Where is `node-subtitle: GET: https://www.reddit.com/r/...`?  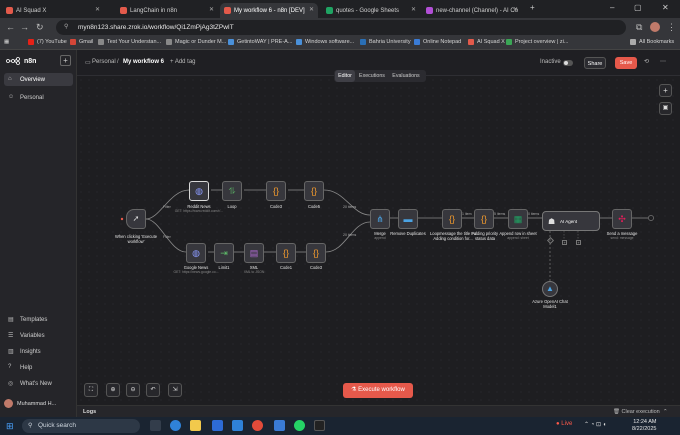
node-subtitle: GET: https://www.reddit.com/r/... is located at coordinates (199, 211).